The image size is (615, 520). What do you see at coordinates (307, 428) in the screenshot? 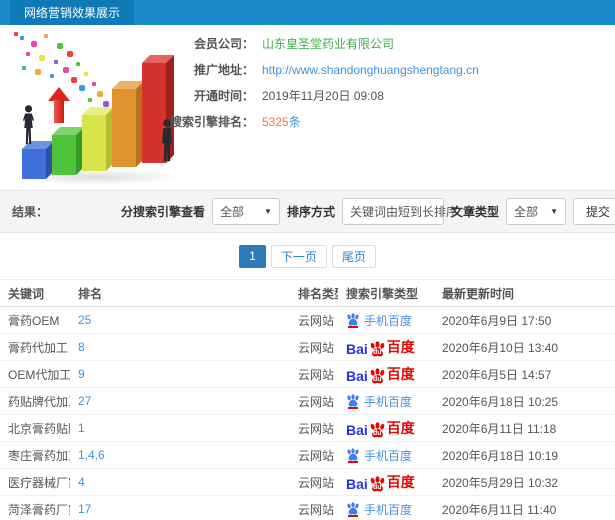
I see `table-row: 北京膏药贴牌 1 云网站 Bai du 百度 2020年6月11日 11:18` at bounding box center [307, 428].